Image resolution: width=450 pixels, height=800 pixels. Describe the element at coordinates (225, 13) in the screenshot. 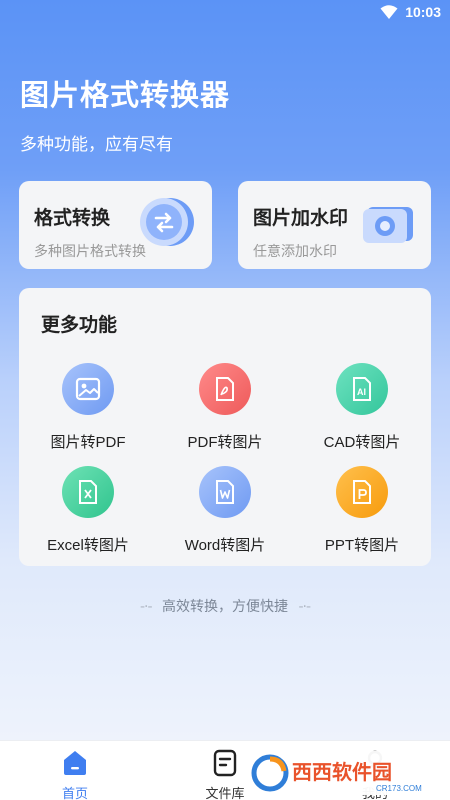

I see `status-bar: 10:03` at that location.